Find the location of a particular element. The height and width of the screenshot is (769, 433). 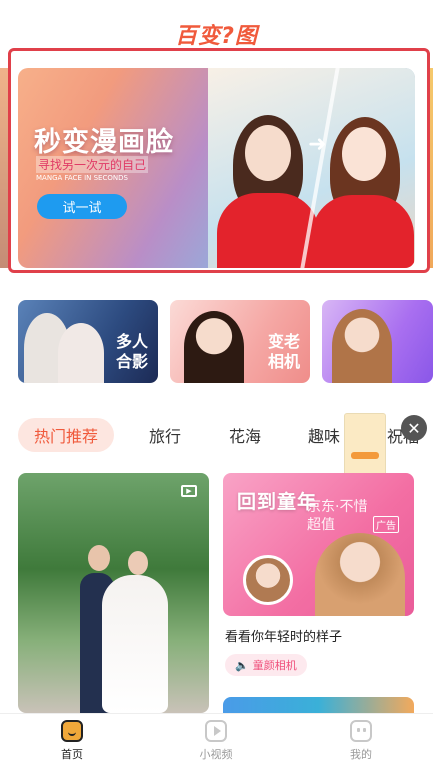

feature-multi-label: 多人 合影 is located at coordinates (132, 352).